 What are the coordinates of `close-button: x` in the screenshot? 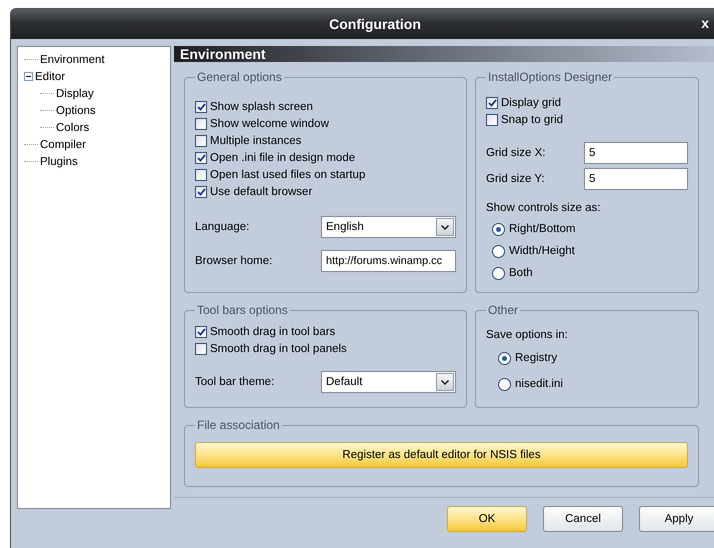 It's located at (705, 23).